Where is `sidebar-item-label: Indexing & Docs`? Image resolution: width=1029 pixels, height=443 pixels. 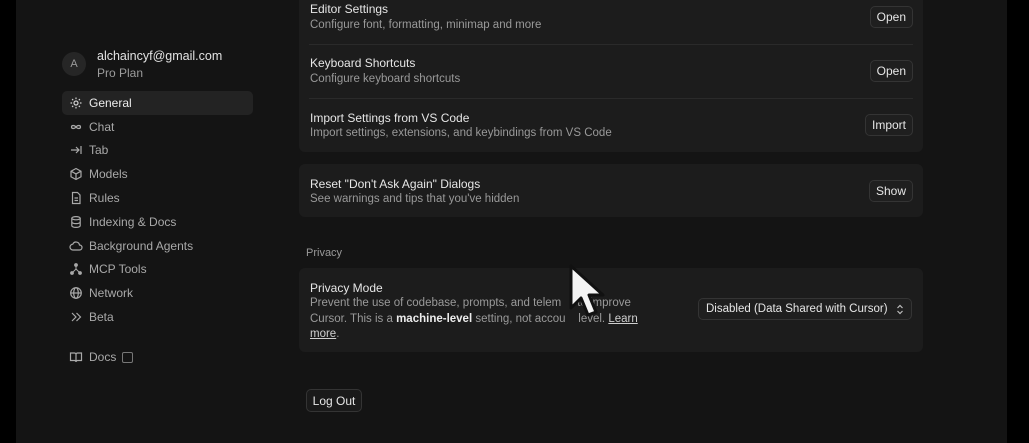
sidebar-item-label: Indexing & Docs is located at coordinates (133, 221).